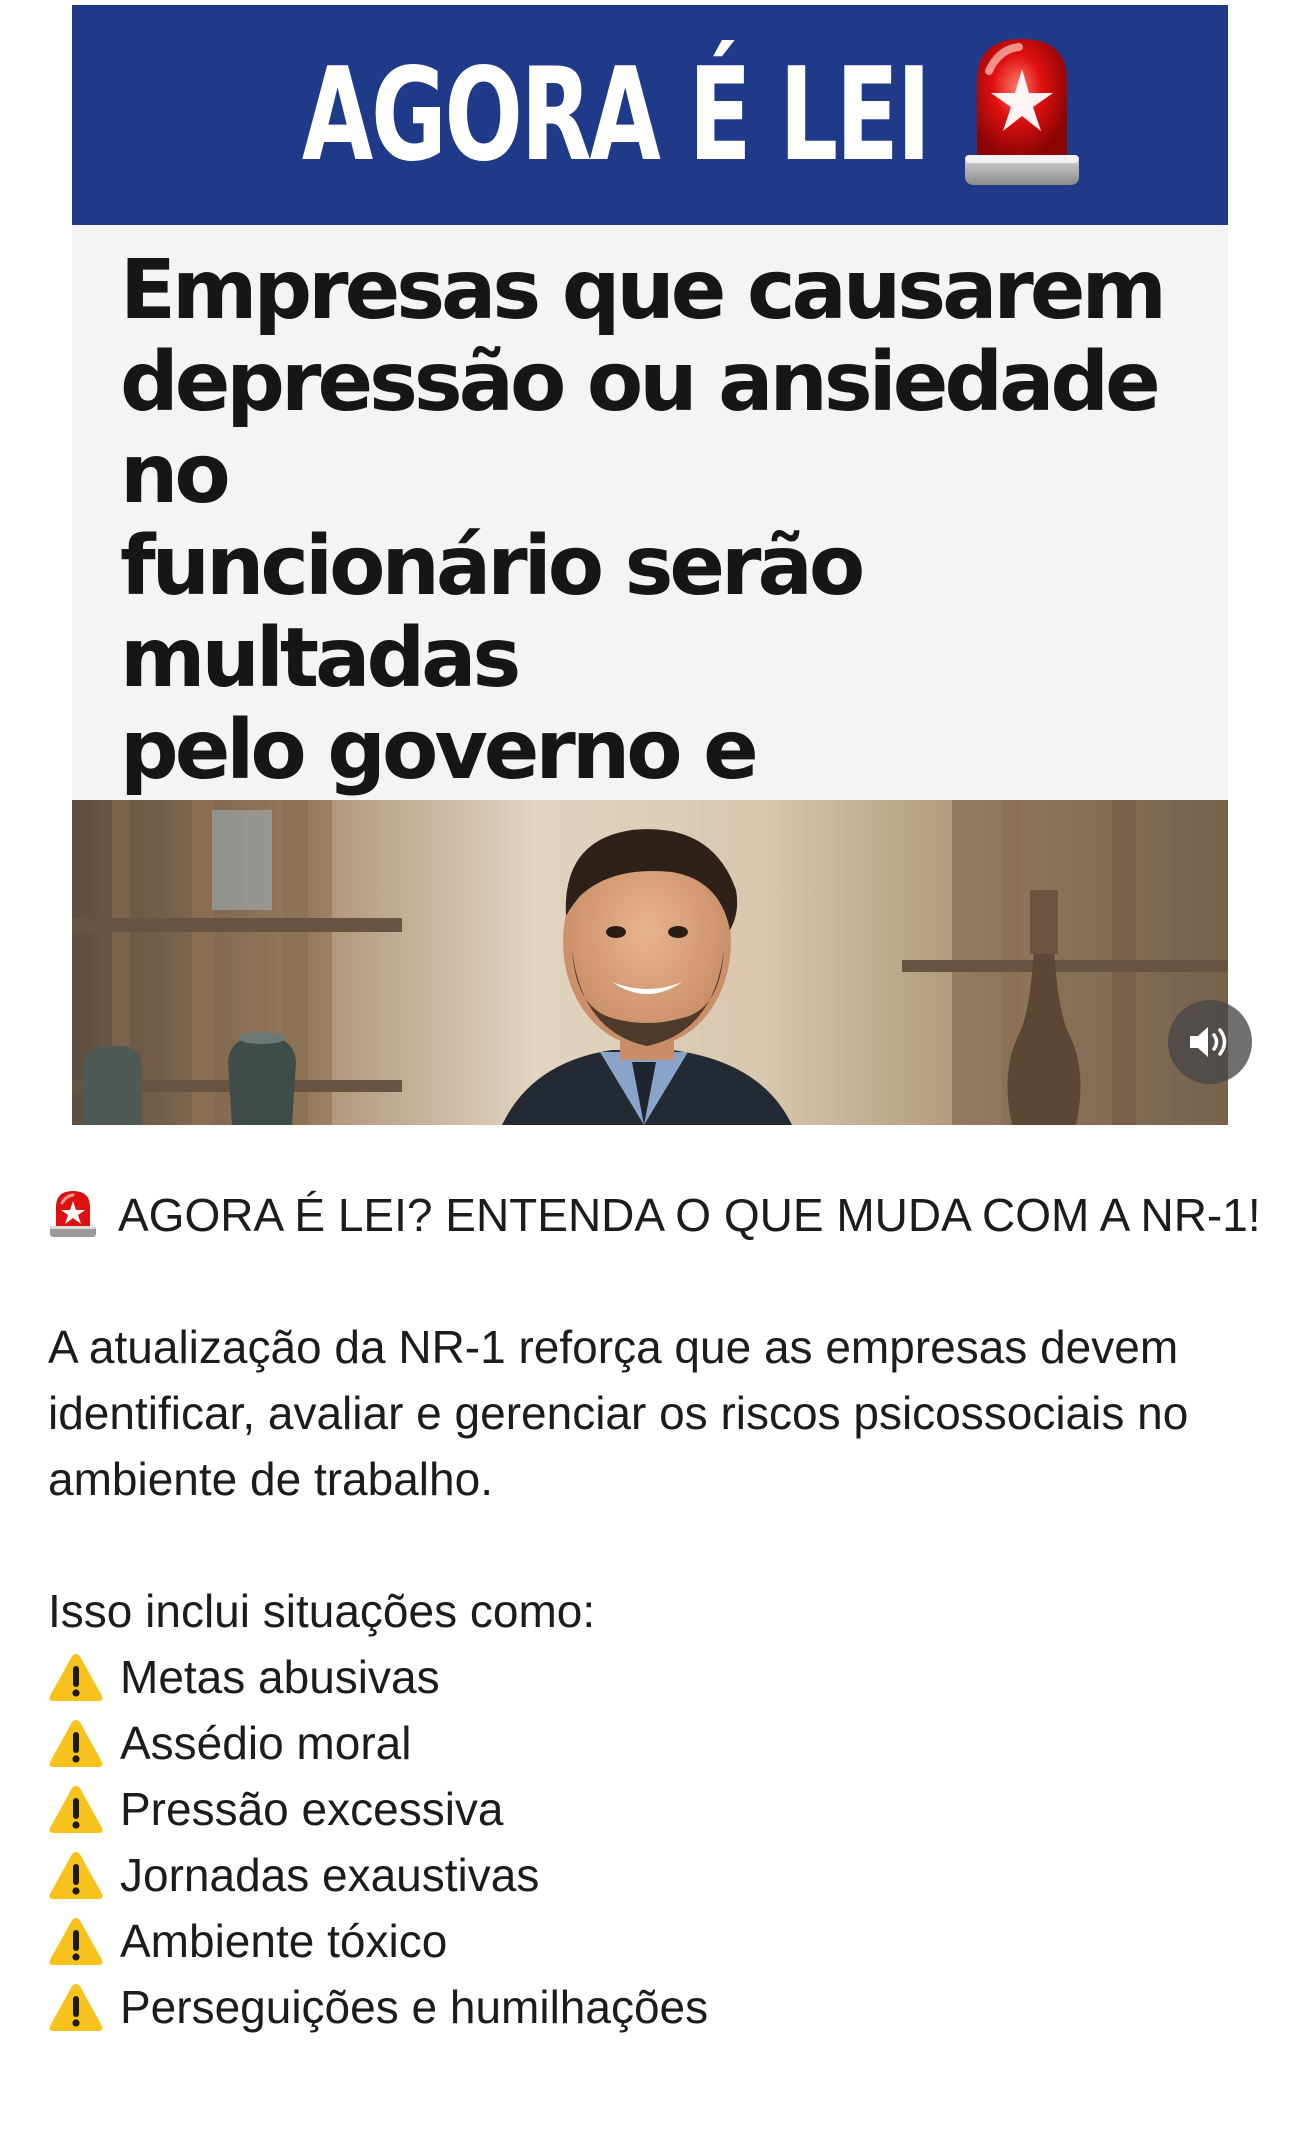 The width and height of the screenshot is (1304, 2140). I want to click on list-item-label: Jornadas exaustivas, so click(330, 1875).